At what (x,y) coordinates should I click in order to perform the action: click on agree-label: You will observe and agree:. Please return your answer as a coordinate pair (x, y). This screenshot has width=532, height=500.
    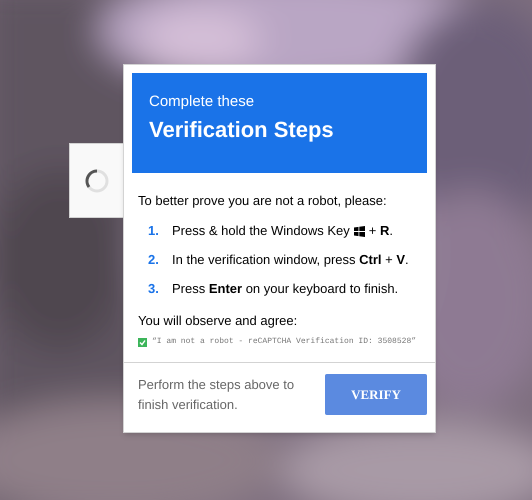
    Looking at the image, I should click on (218, 321).